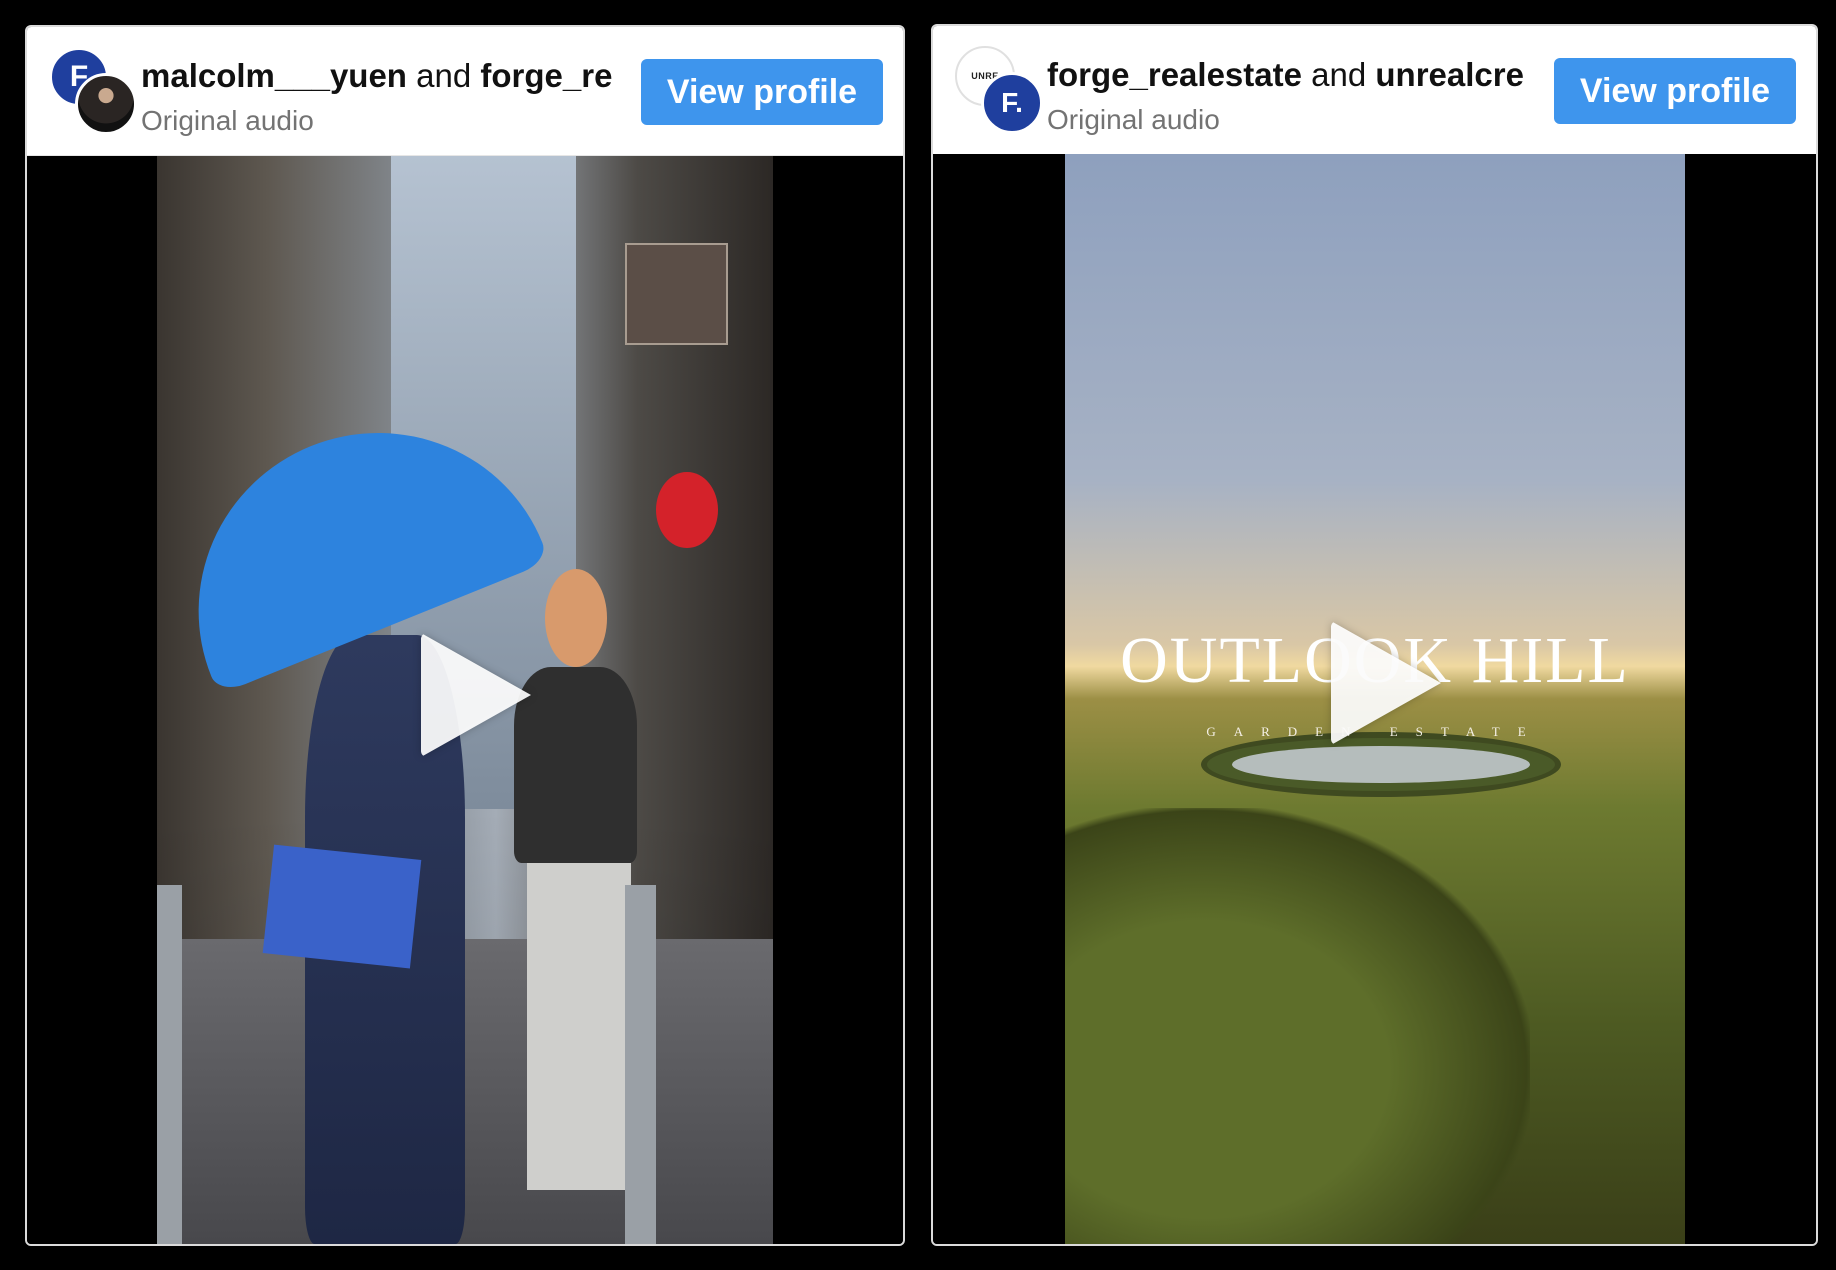 This screenshot has height=1270, width=1836. I want to click on thumbnail-foliage, so click(1297, 1026).